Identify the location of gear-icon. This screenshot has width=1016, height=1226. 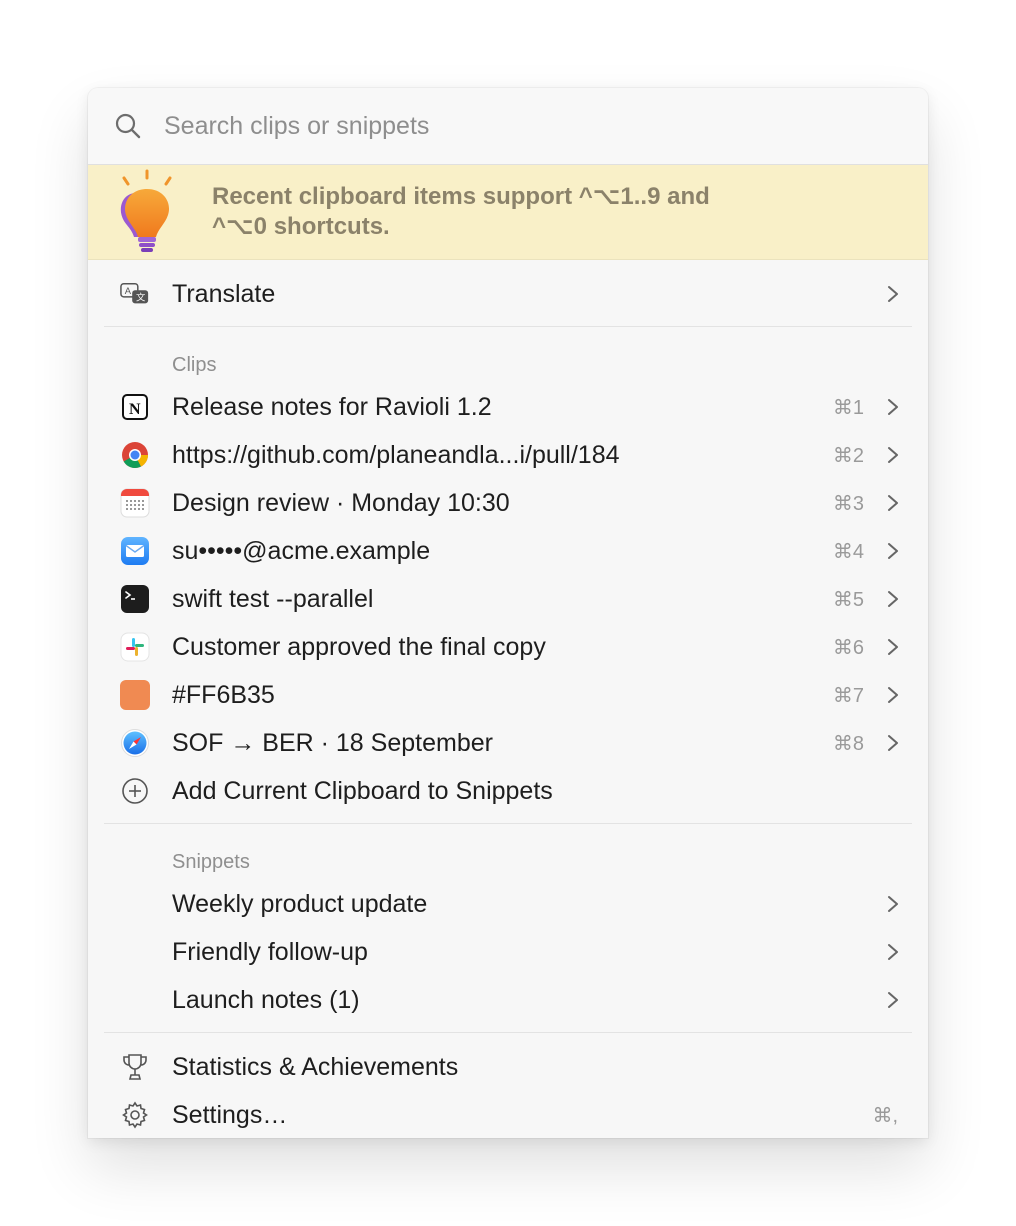
(135, 1115).